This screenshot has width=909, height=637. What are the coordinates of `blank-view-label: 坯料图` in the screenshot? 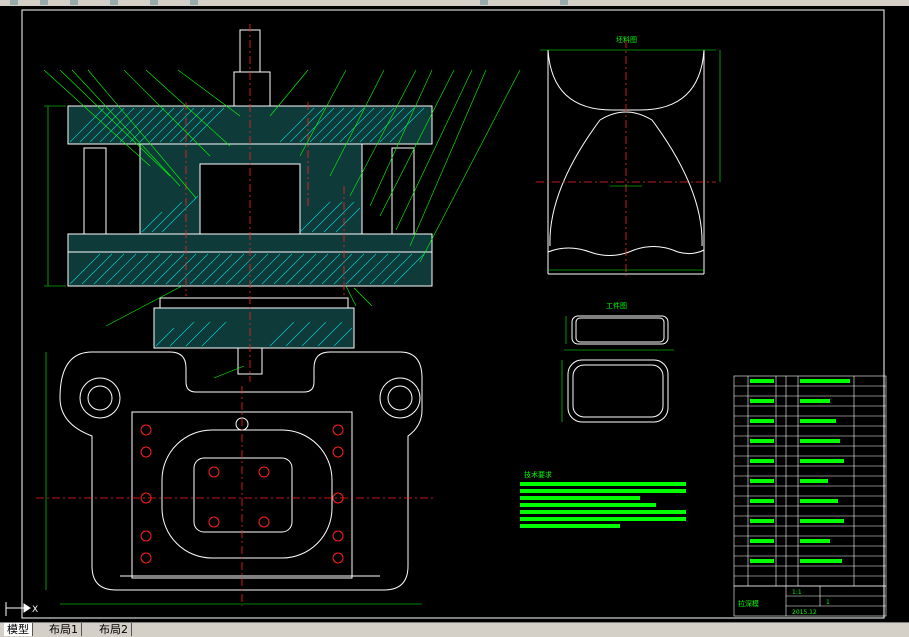 It's located at (626, 39).